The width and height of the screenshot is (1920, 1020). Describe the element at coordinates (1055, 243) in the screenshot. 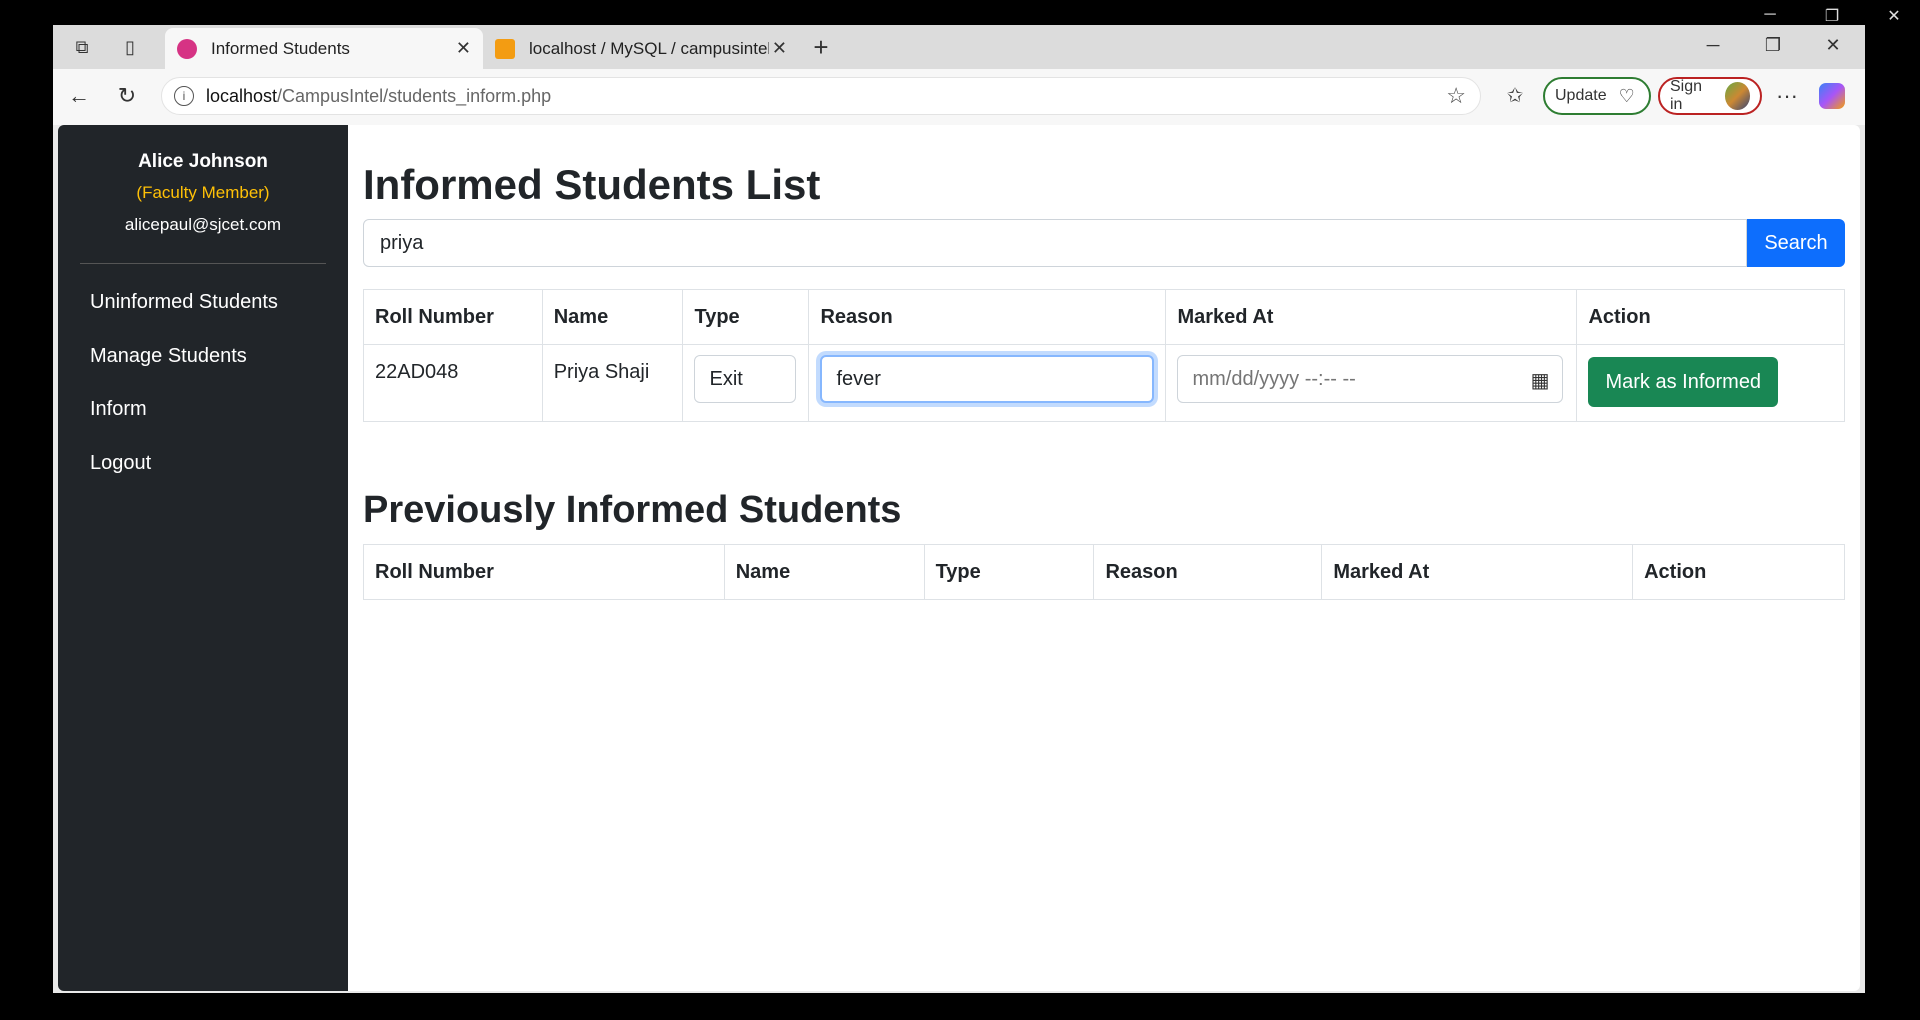

I see `search-input` at that location.